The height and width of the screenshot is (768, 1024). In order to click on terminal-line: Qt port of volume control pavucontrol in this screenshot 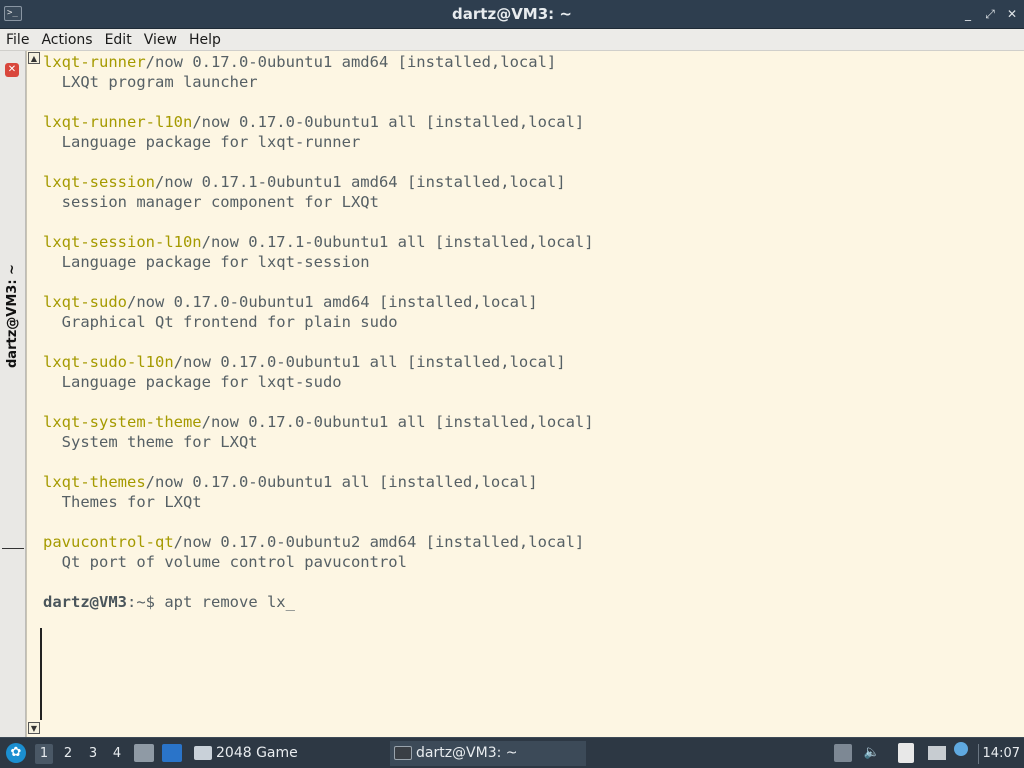, I will do `click(528, 562)`.